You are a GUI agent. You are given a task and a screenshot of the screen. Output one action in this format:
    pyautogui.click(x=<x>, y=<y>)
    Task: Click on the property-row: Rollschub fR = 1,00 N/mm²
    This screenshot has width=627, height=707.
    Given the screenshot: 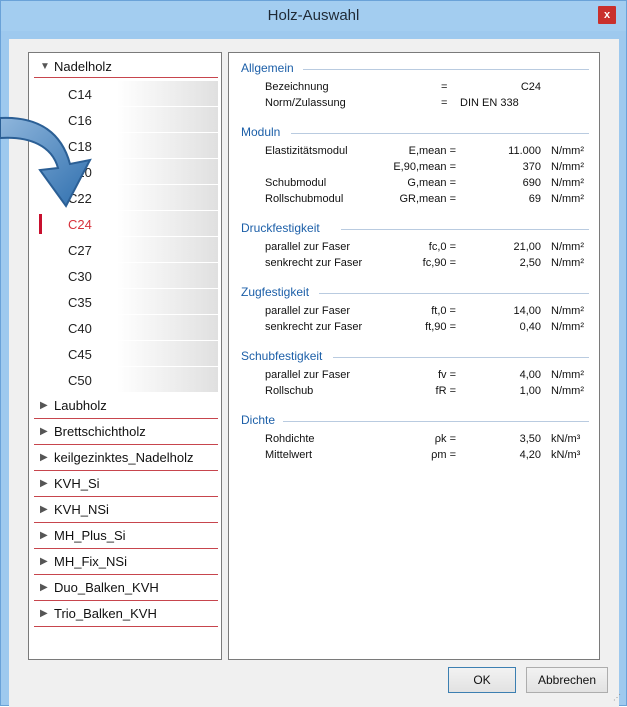 What is the action you would take?
    pyautogui.click(x=415, y=393)
    